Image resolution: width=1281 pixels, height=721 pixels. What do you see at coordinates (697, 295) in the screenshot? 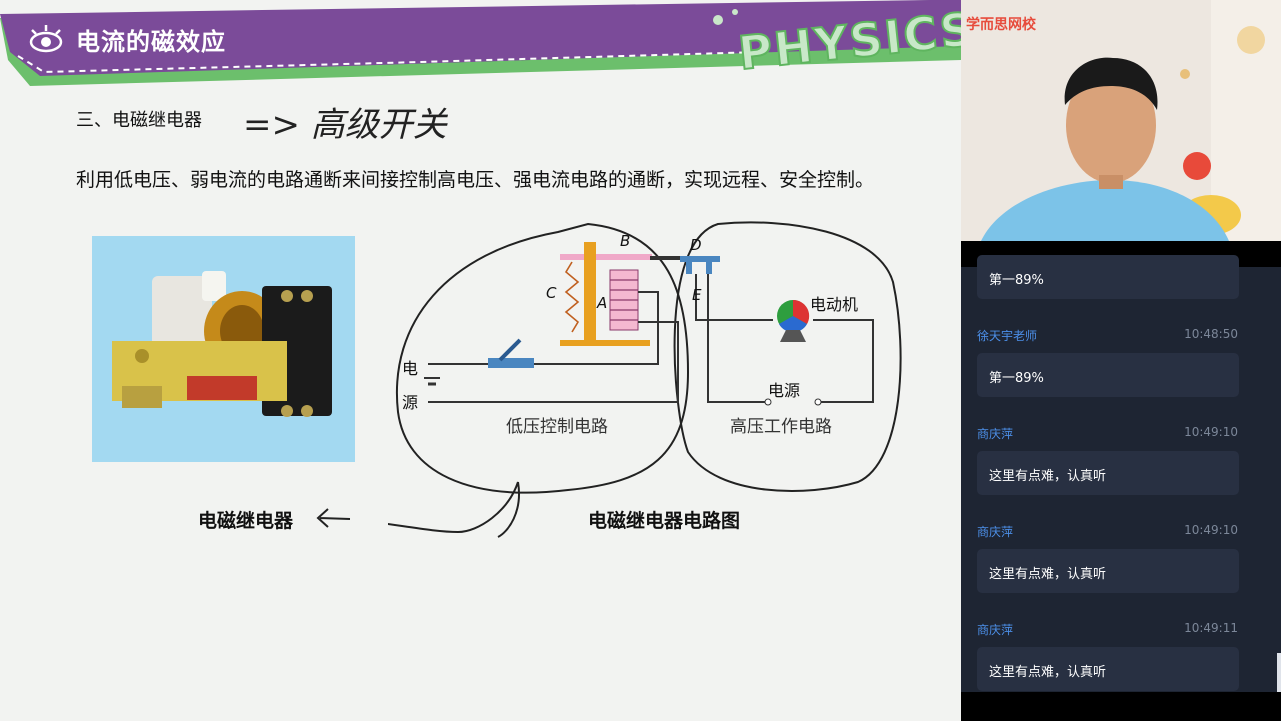
I see `label-e: E` at bounding box center [697, 295].